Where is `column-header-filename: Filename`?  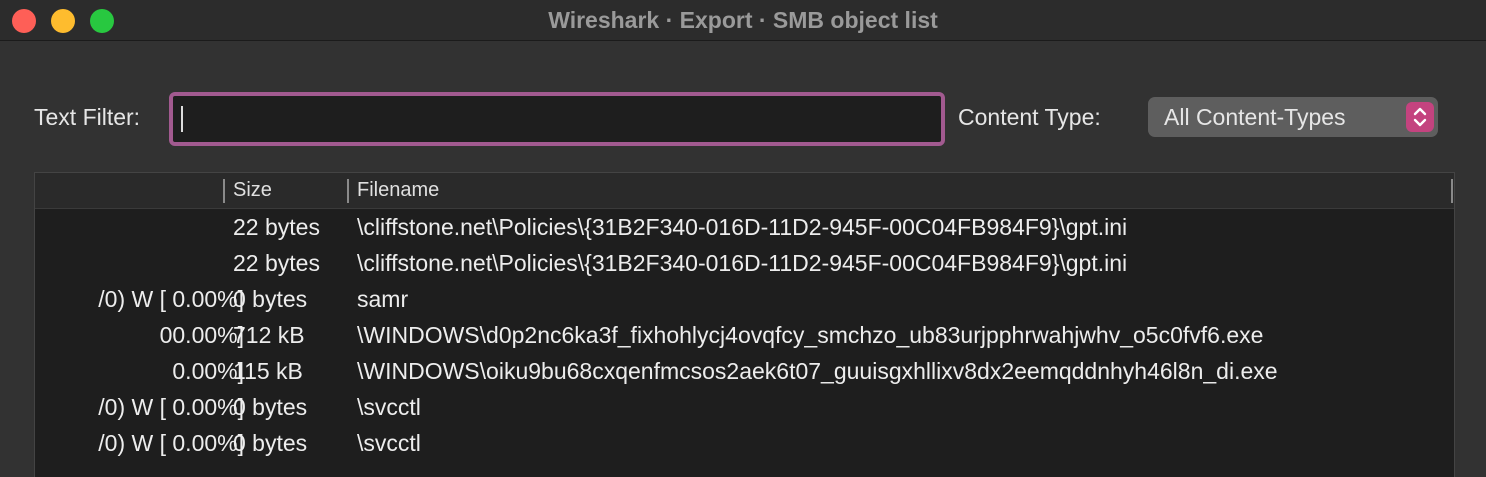 column-header-filename: Filename is located at coordinates (398, 190).